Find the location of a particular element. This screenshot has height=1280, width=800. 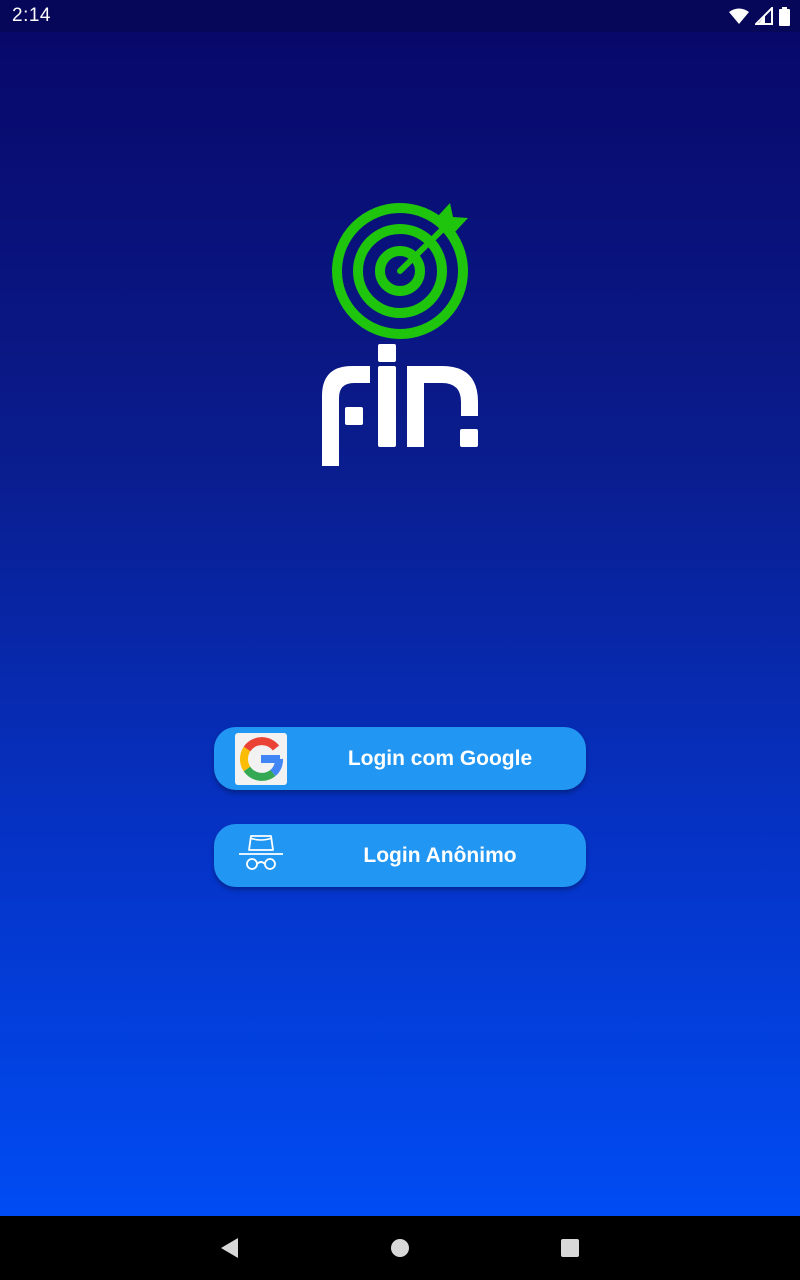

battery-icon is located at coordinates (784, 16).